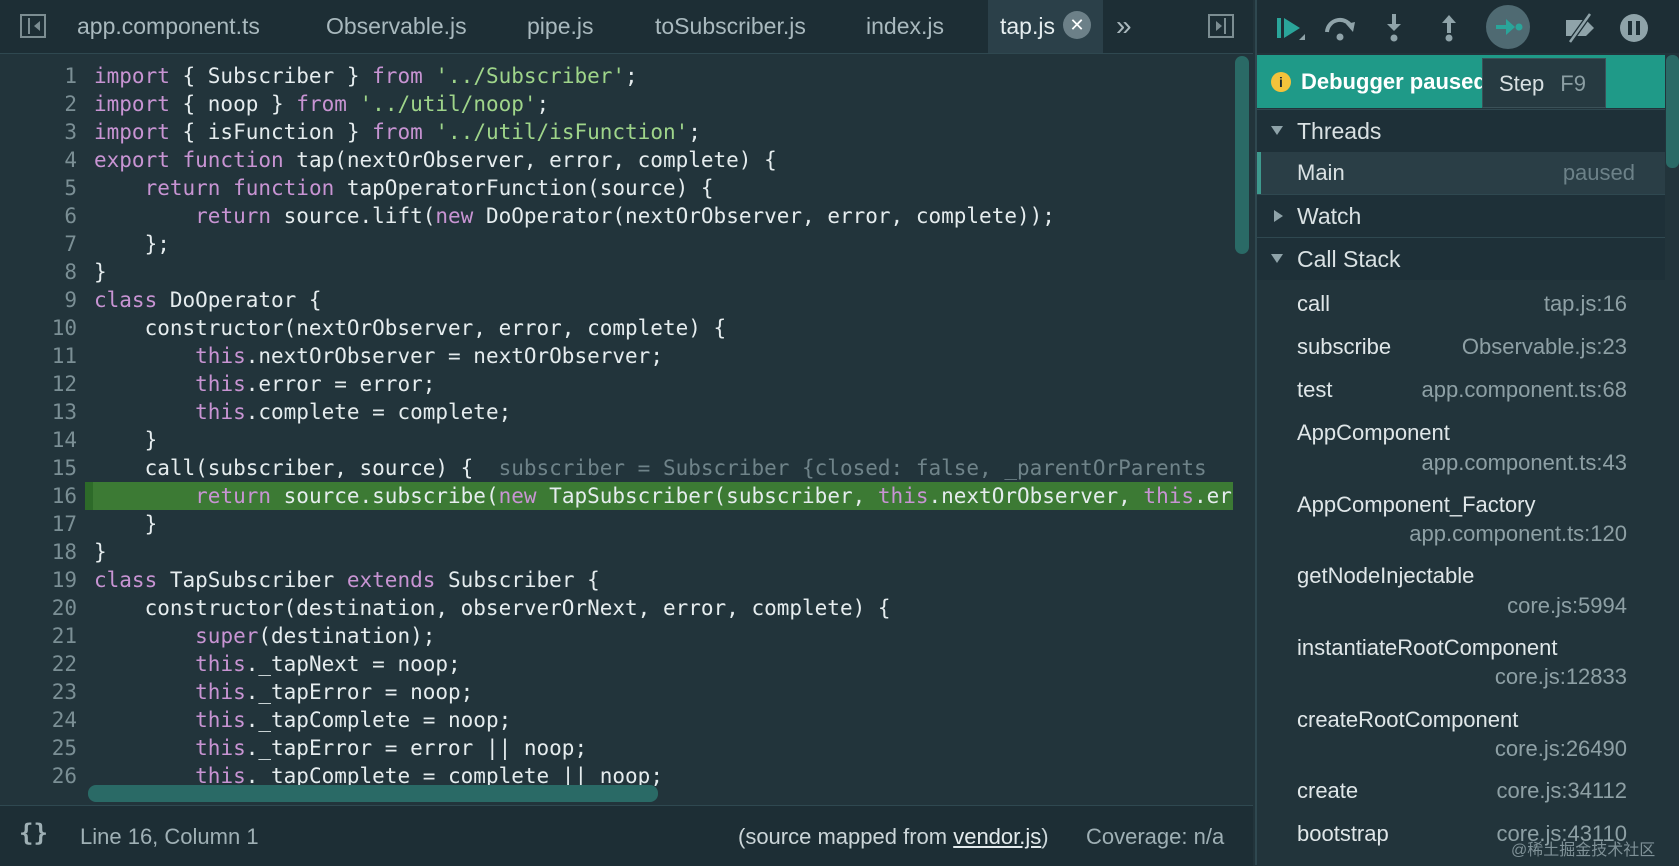 The width and height of the screenshot is (1679, 866). What do you see at coordinates (1416, 505) in the screenshot?
I see `frame-name: AppComponent_Factory` at bounding box center [1416, 505].